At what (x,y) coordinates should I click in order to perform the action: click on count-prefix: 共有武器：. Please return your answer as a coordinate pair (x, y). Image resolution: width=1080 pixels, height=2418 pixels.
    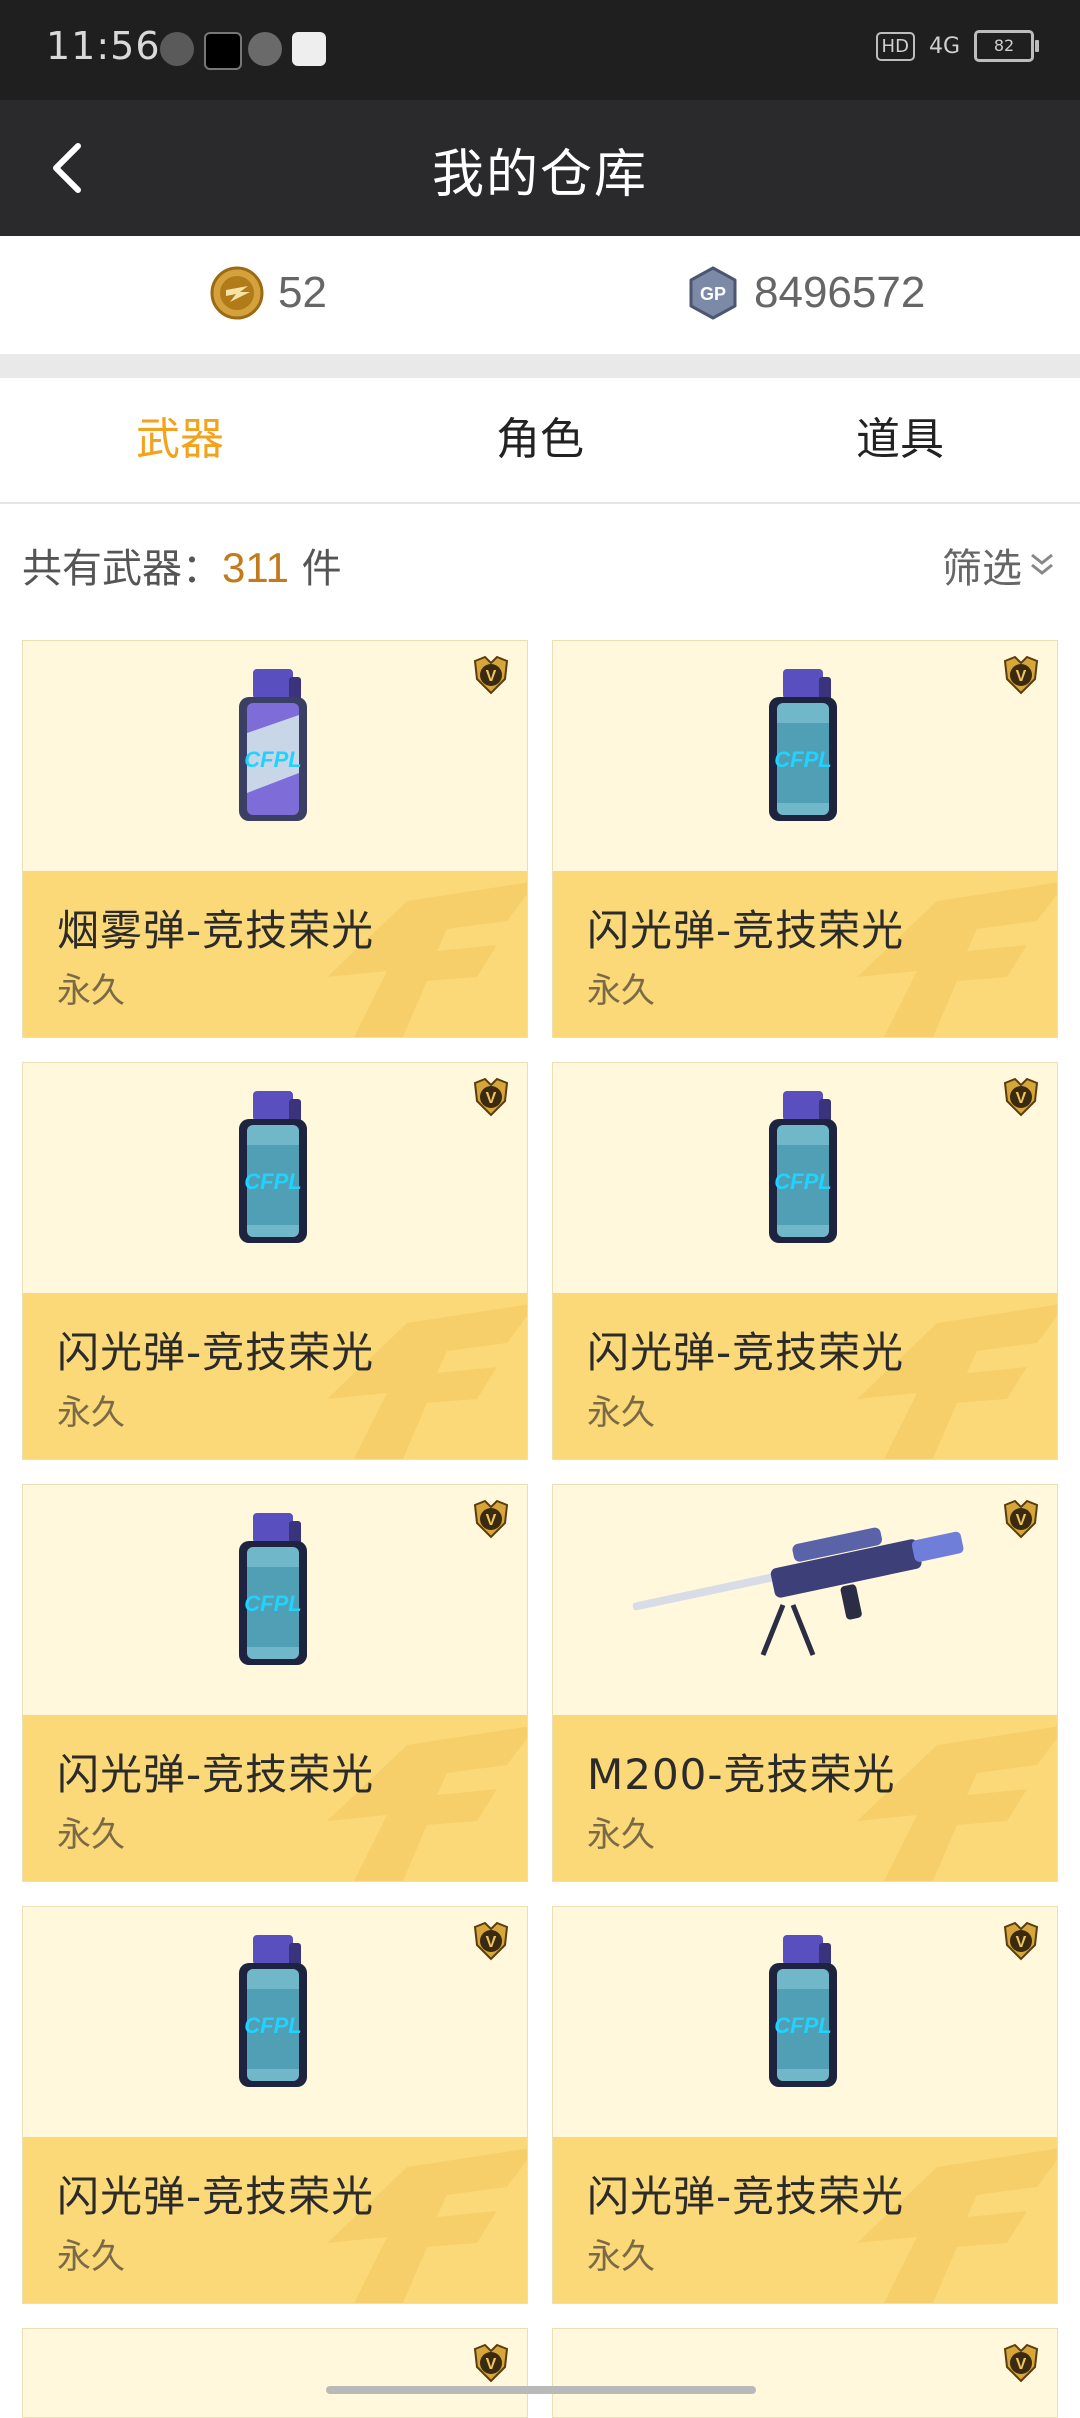
    Looking at the image, I should click on (122, 569).